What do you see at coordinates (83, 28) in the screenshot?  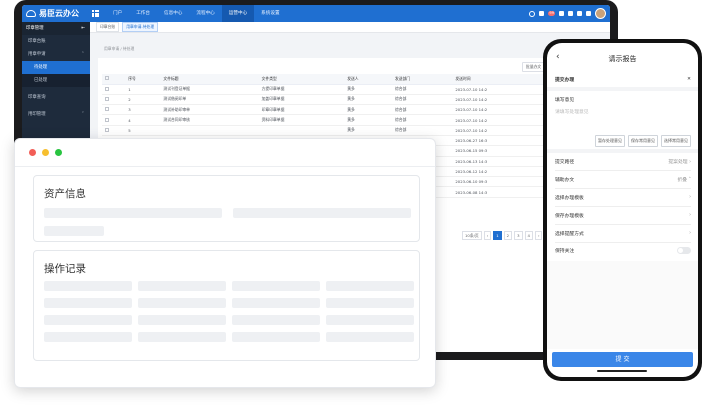 I see `collapse-icon: ⇤` at bounding box center [83, 28].